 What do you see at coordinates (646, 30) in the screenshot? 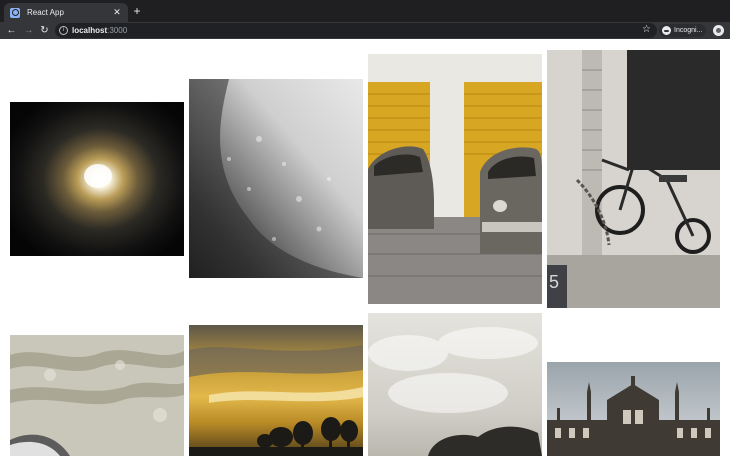
I see `bookmark-star-icon: ☆` at bounding box center [646, 30].